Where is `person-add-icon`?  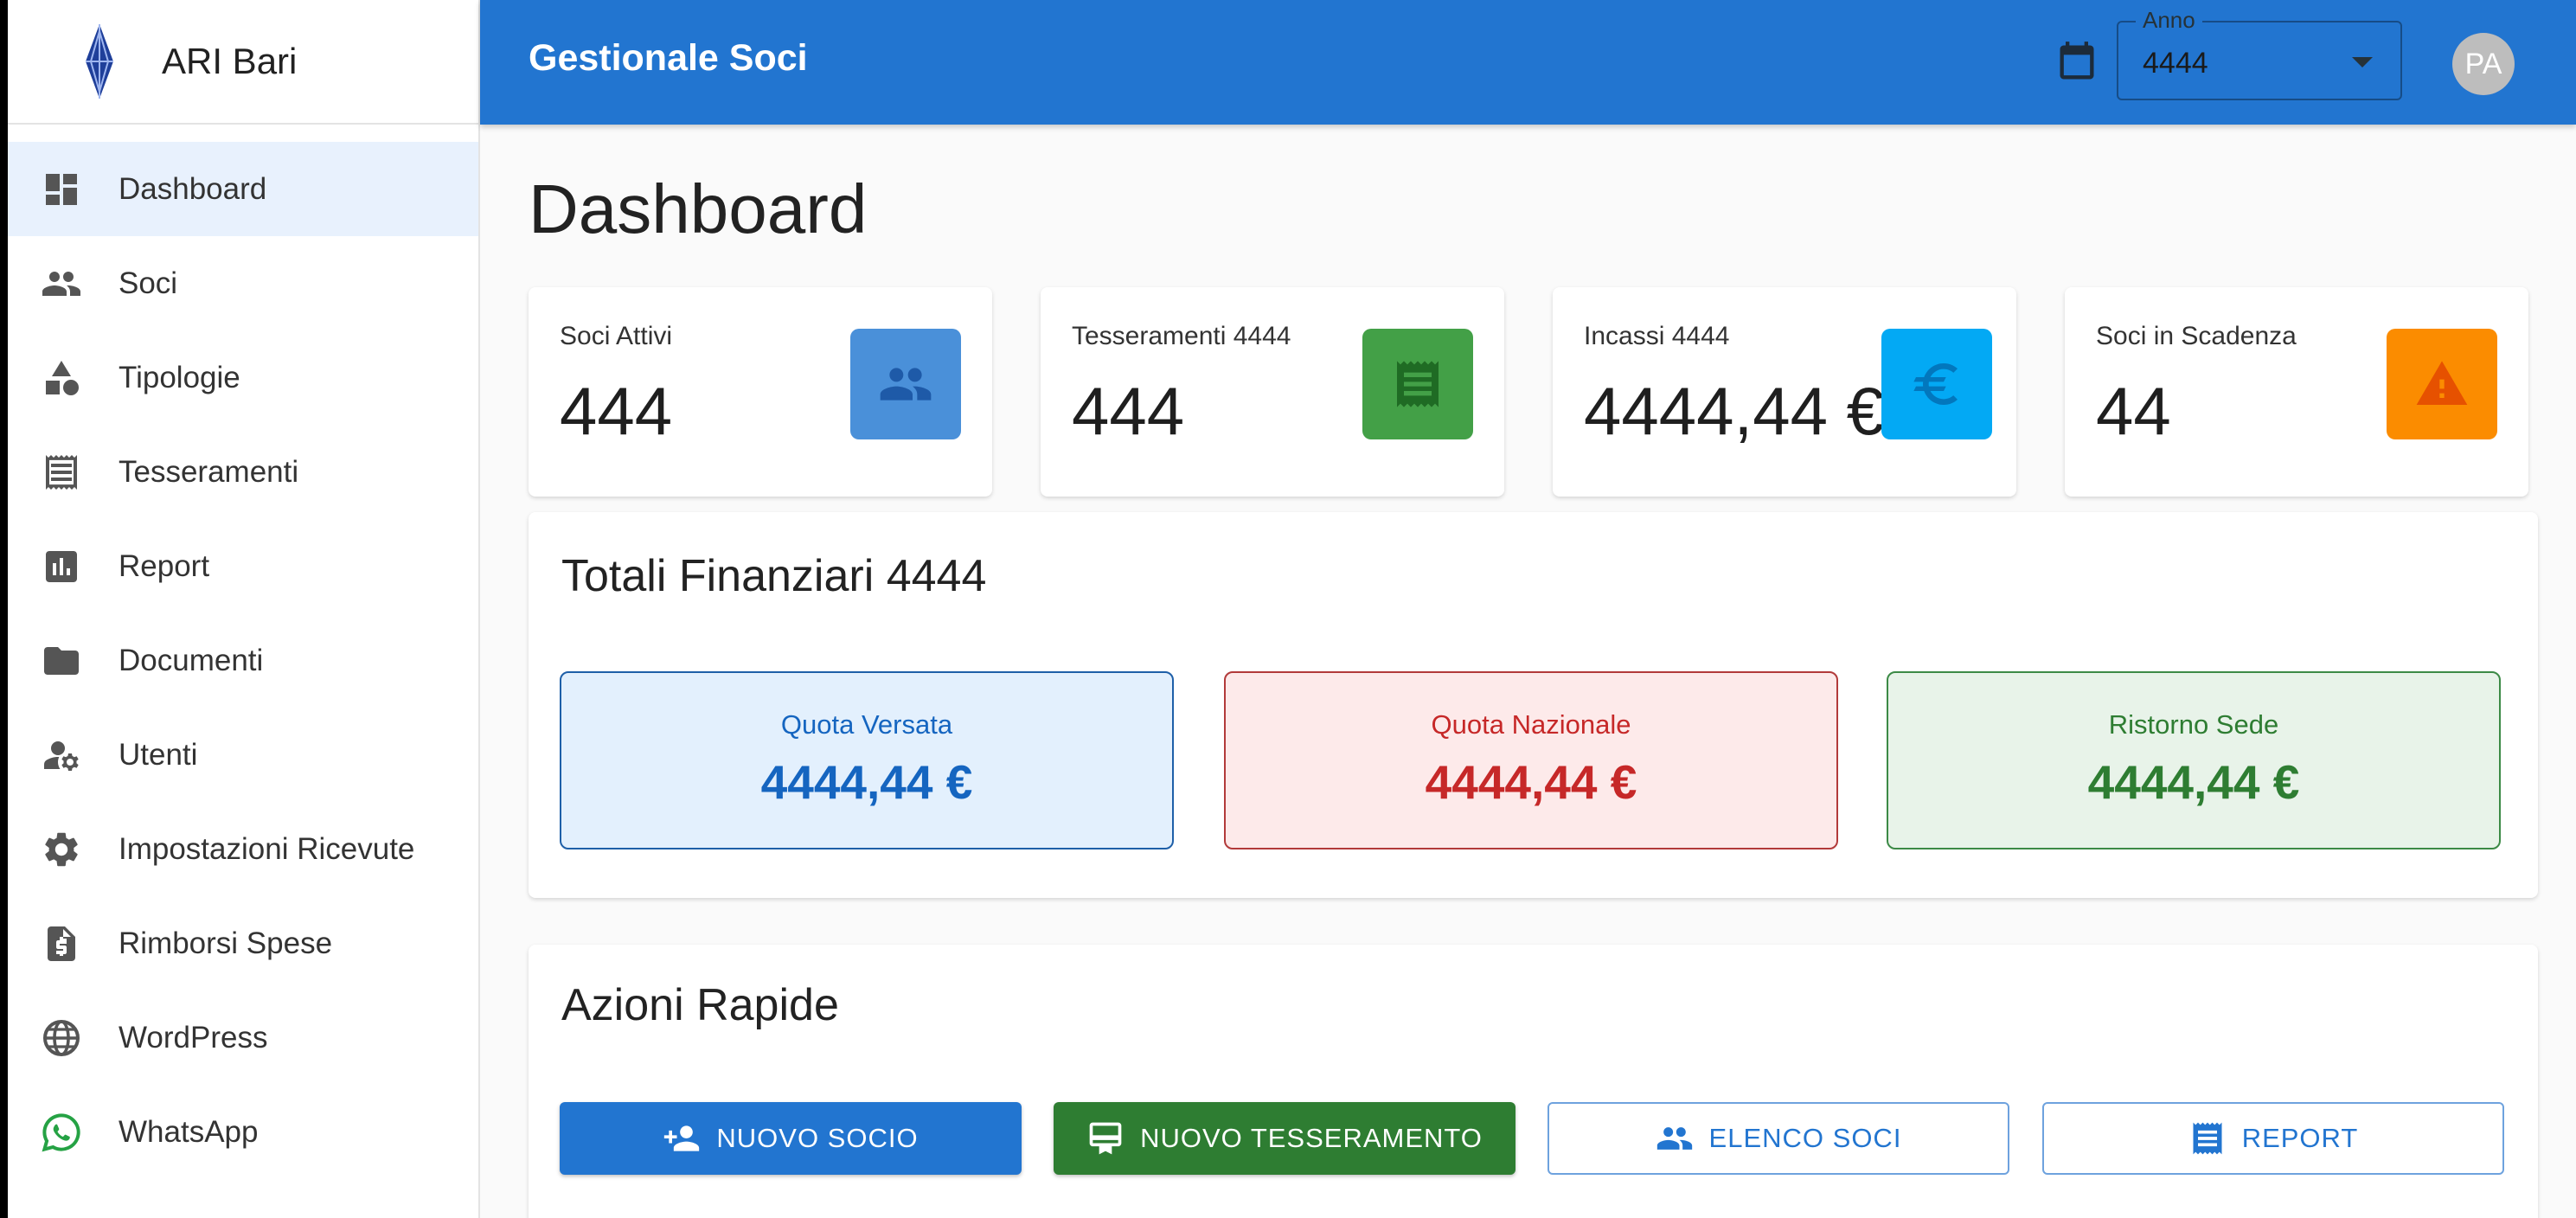 person-add-icon is located at coordinates (682, 1138).